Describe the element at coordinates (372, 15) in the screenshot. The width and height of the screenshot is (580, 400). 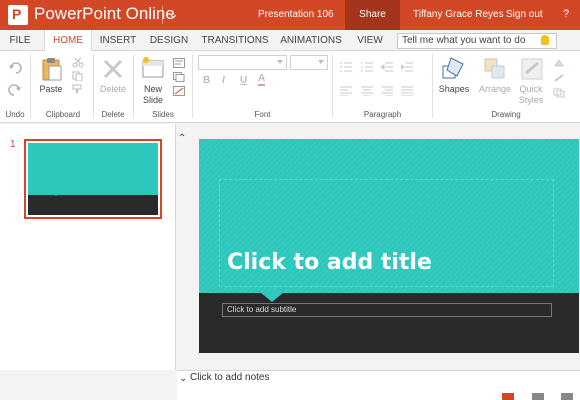
I see `share-button: Share` at that location.